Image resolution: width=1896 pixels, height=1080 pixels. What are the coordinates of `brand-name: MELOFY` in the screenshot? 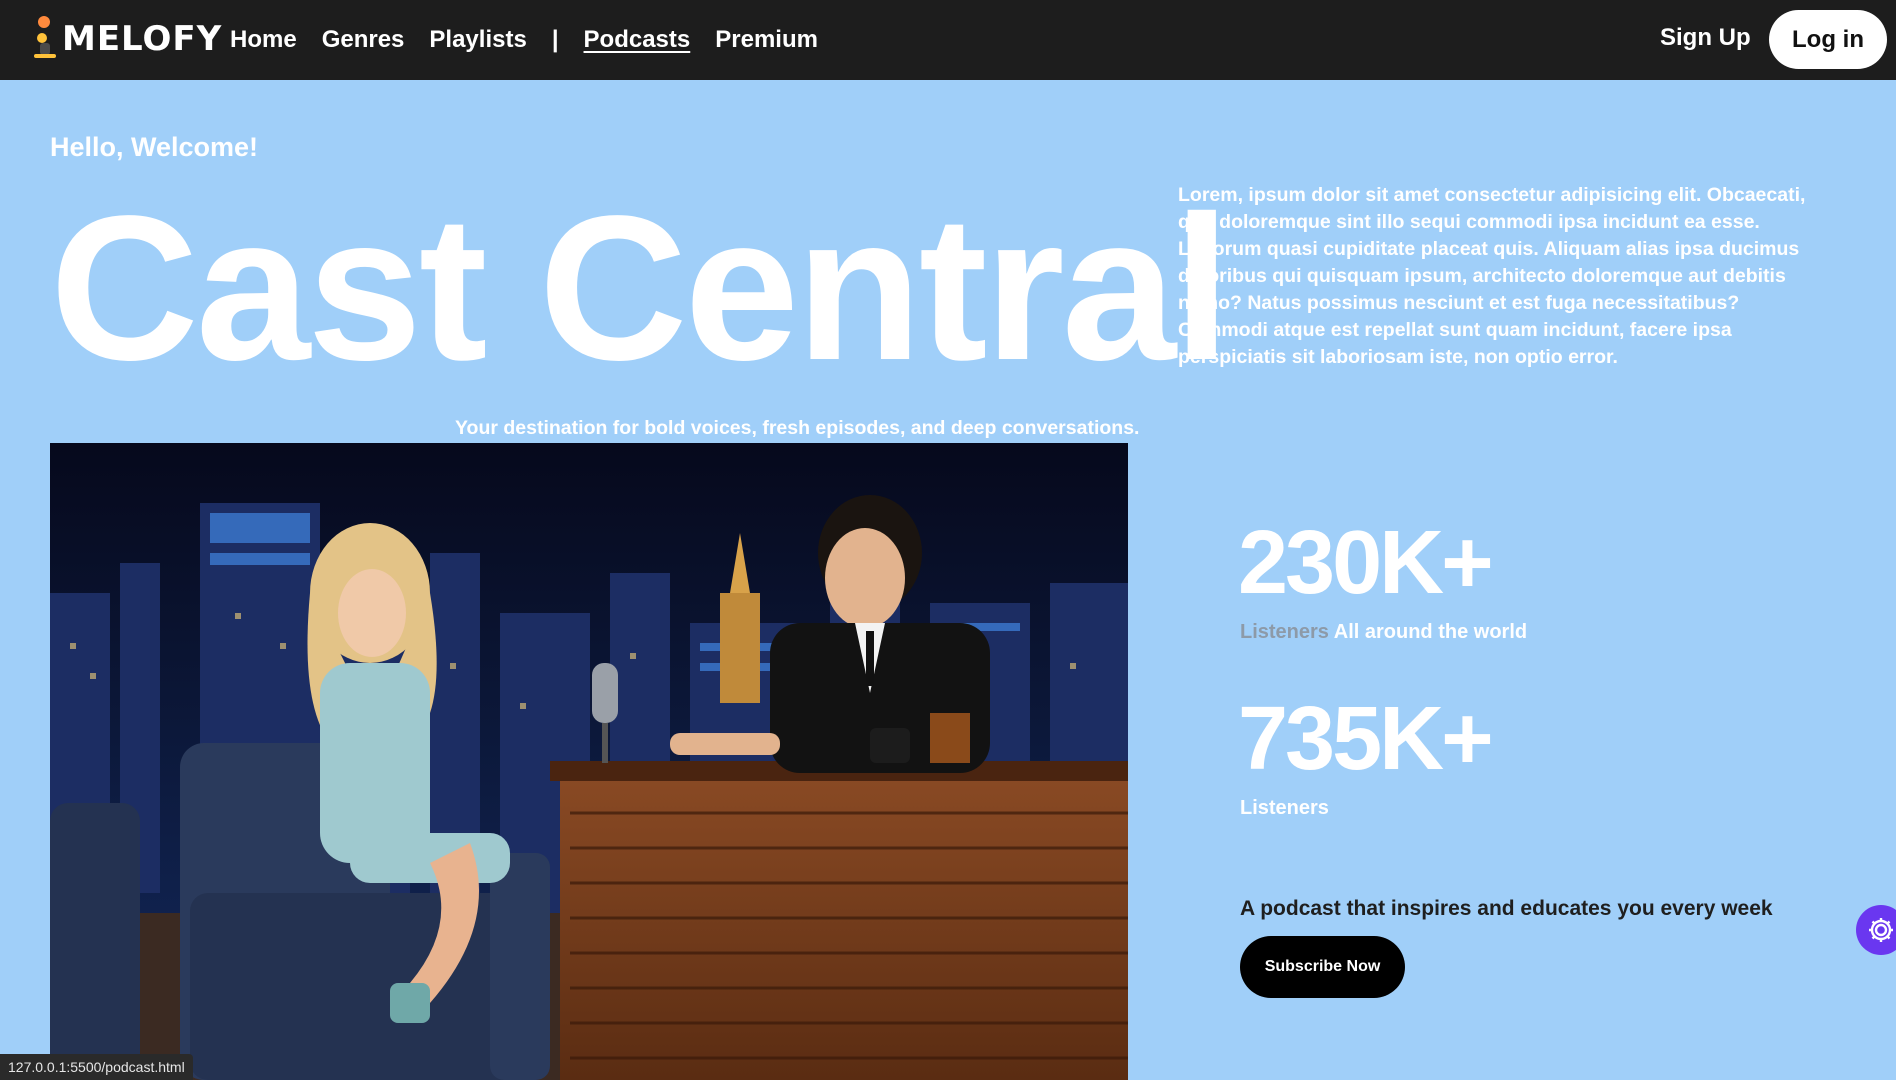 It's located at (142, 39).